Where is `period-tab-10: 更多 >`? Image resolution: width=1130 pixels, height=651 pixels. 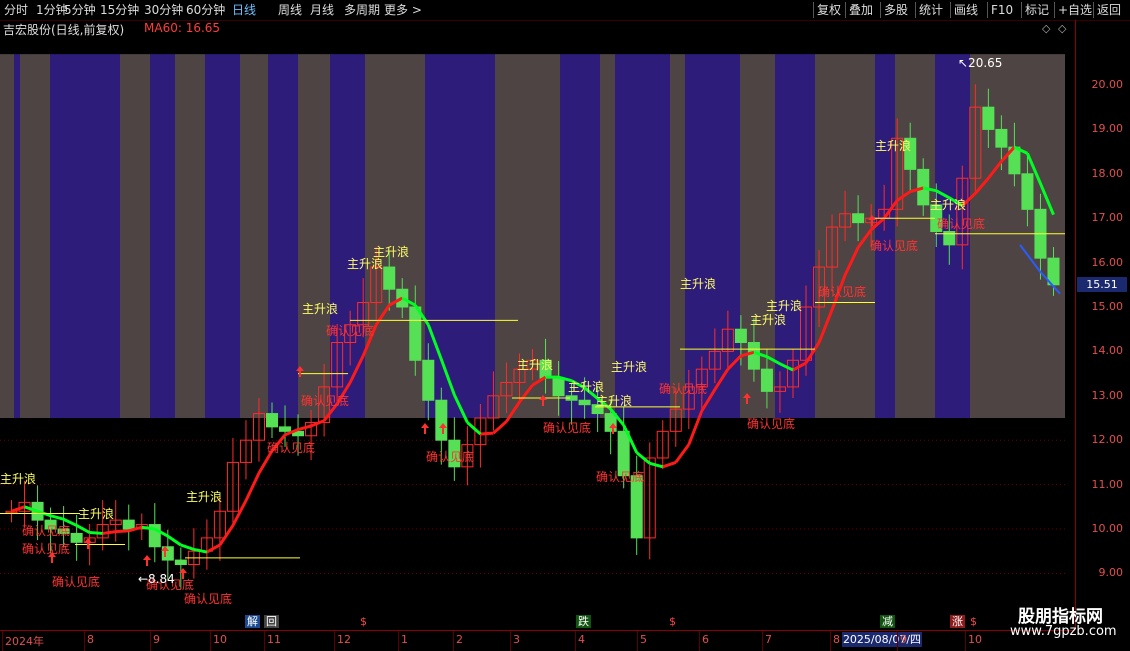
period-tab-10: 更多 > is located at coordinates (403, 10).